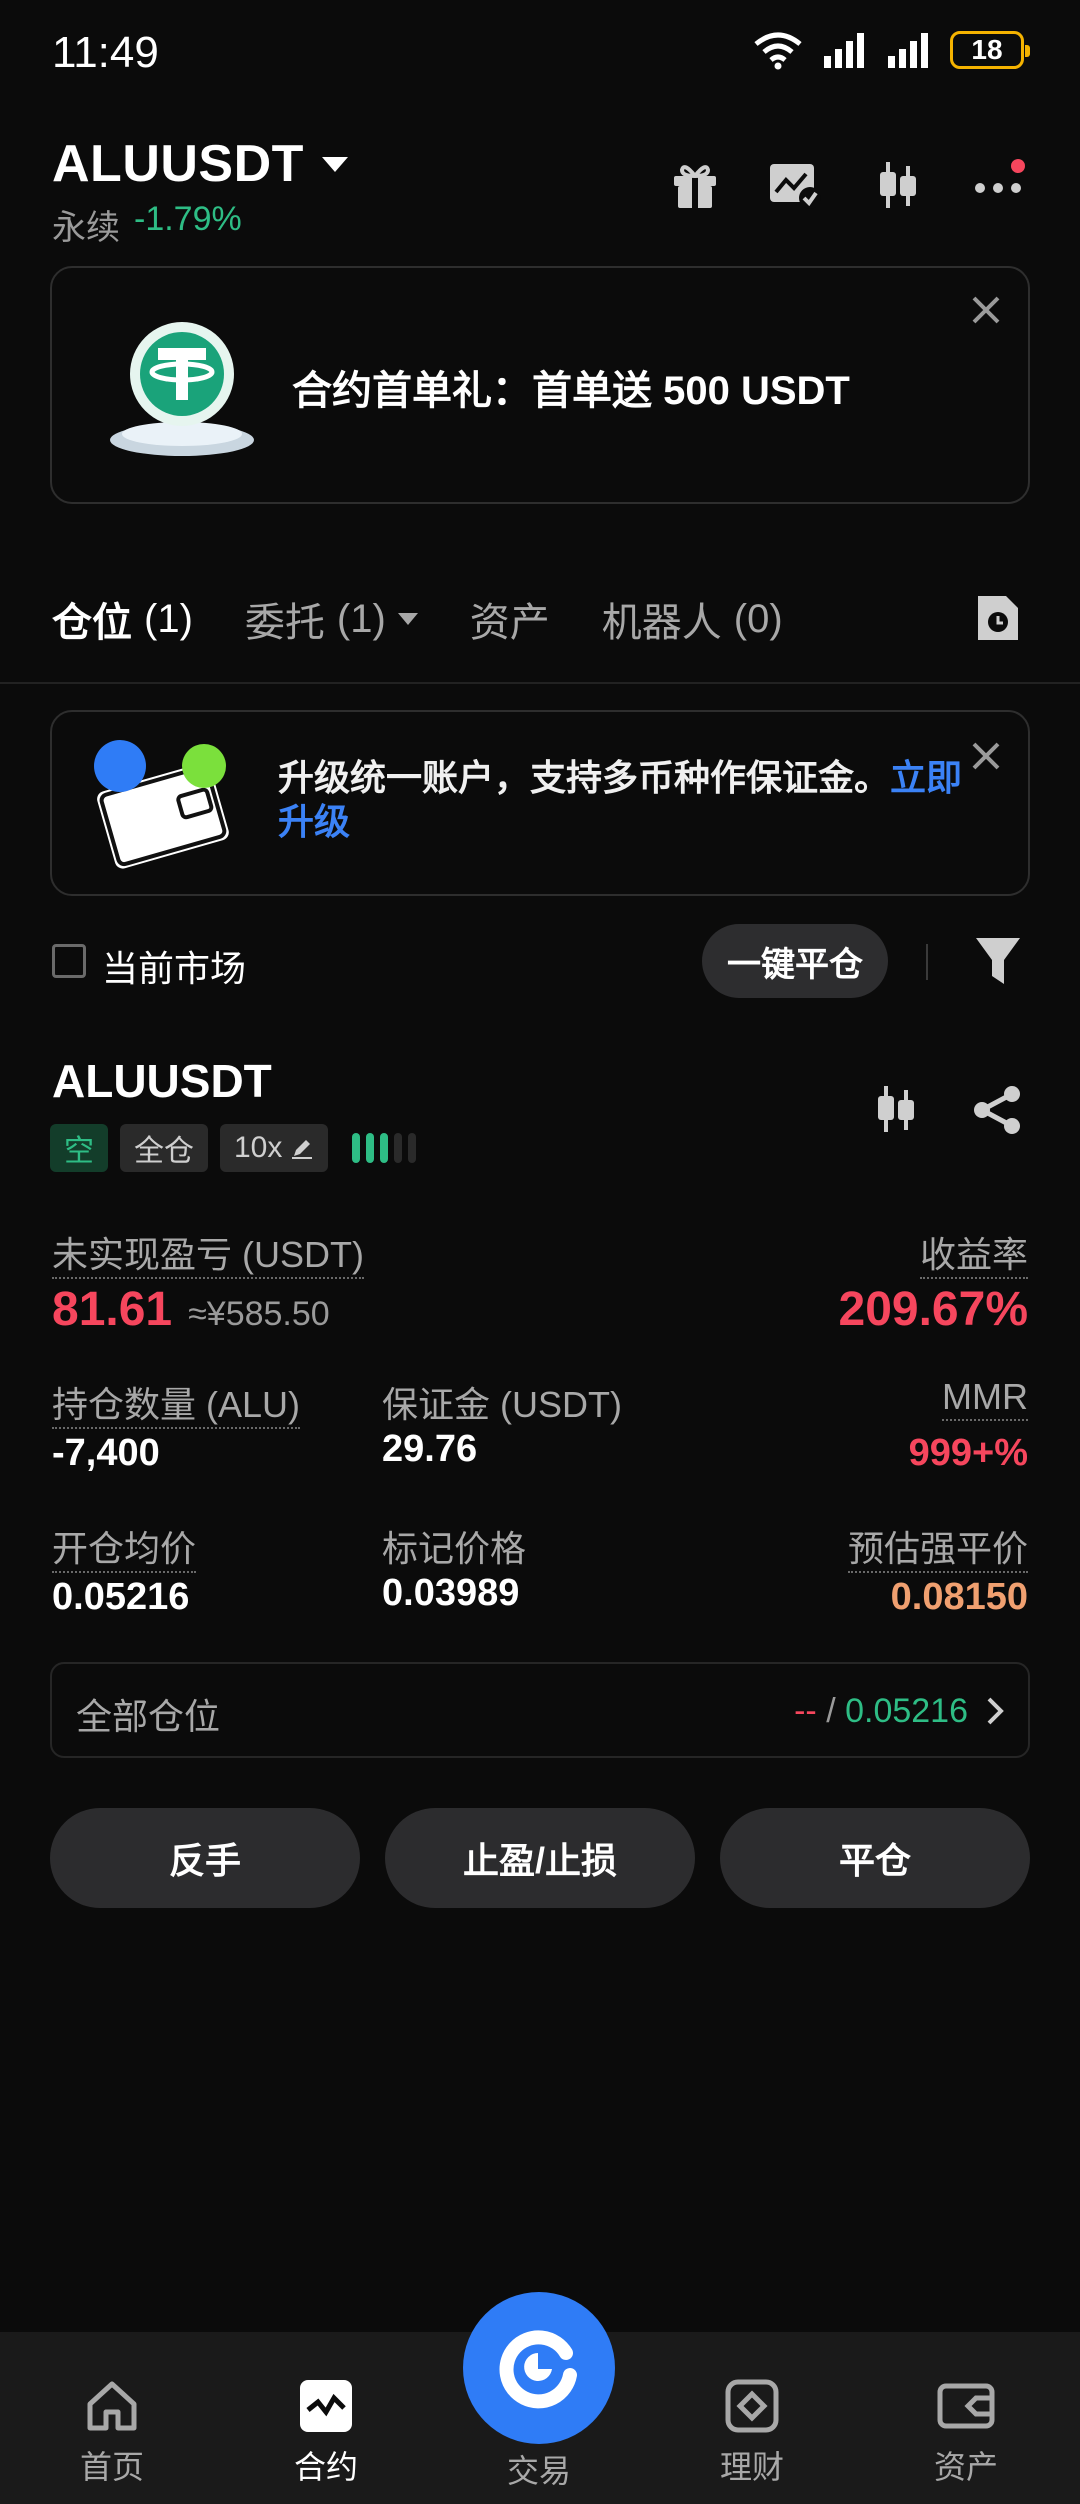  Describe the element at coordinates (540, 683) in the screenshot. I see `tab-divider` at that location.